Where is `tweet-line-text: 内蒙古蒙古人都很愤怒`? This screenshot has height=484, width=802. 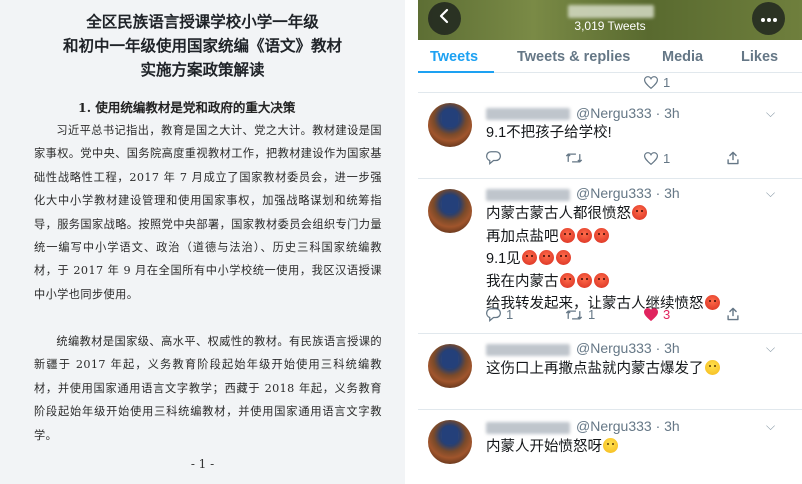 tweet-line-text: 内蒙古蒙古人都很愤怒 is located at coordinates (558, 214).